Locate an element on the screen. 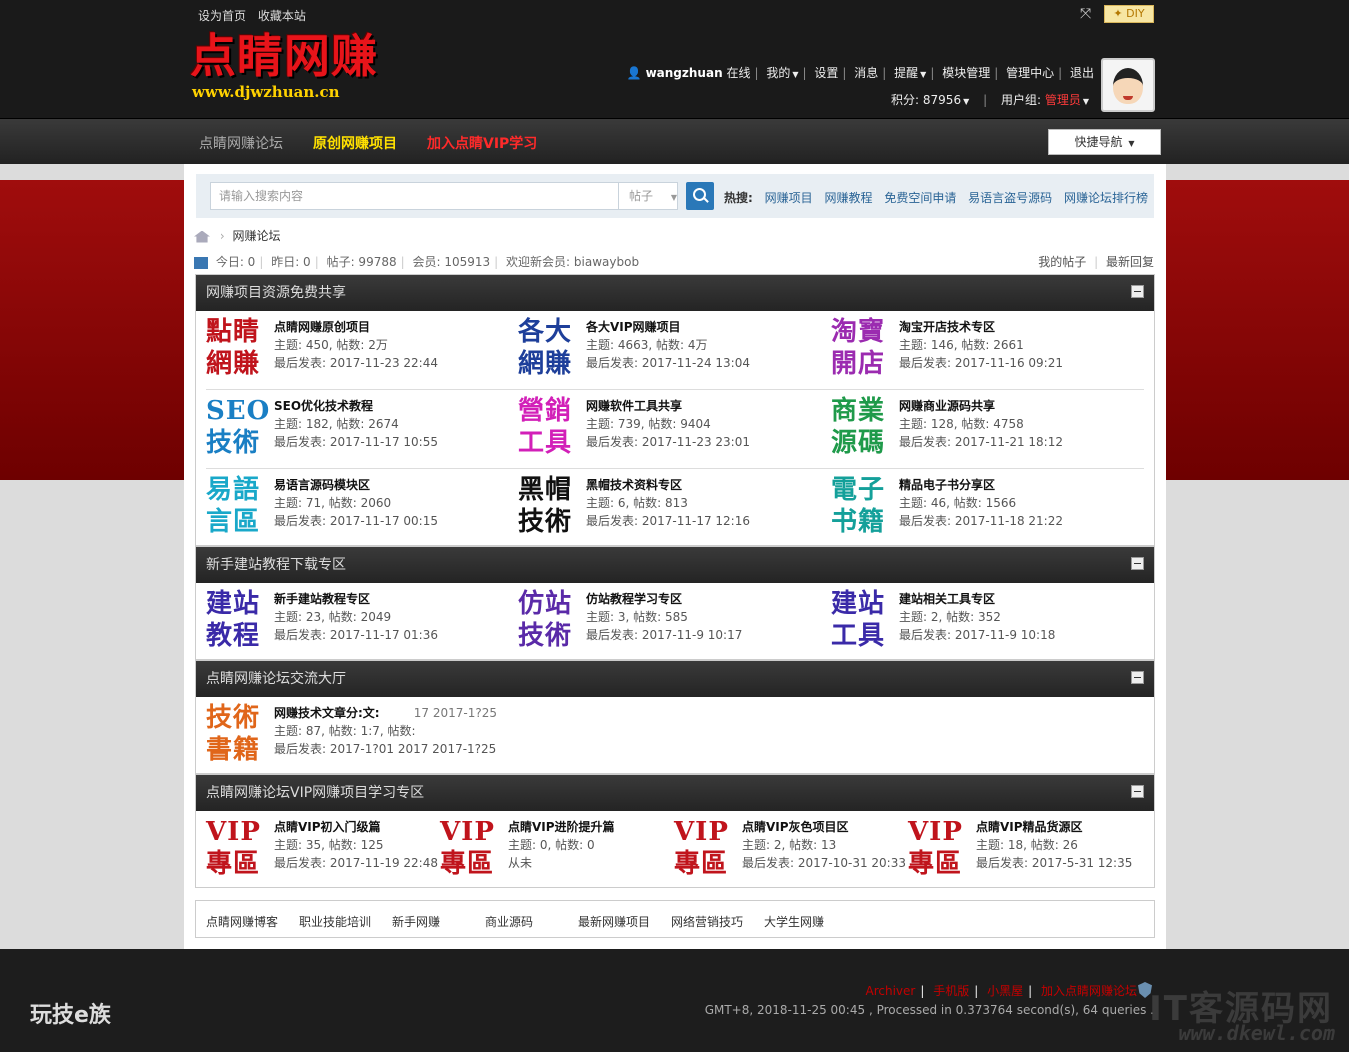  forum-last-post: 最后发表: 2017-11-17 12:16 is located at coordinates (668, 521).